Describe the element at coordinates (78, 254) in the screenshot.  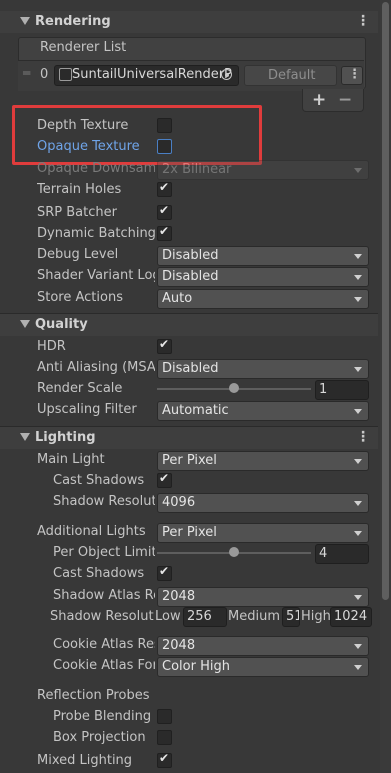
I see `debug-level-label: Debug Level` at that location.